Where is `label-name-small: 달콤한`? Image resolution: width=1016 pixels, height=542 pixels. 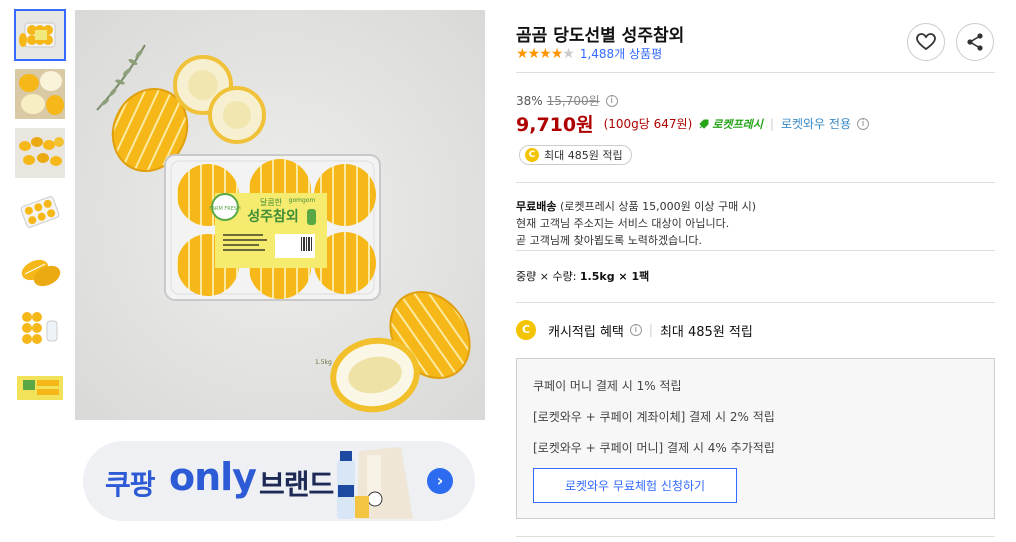 label-name-small: 달콤한 is located at coordinates (271, 202).